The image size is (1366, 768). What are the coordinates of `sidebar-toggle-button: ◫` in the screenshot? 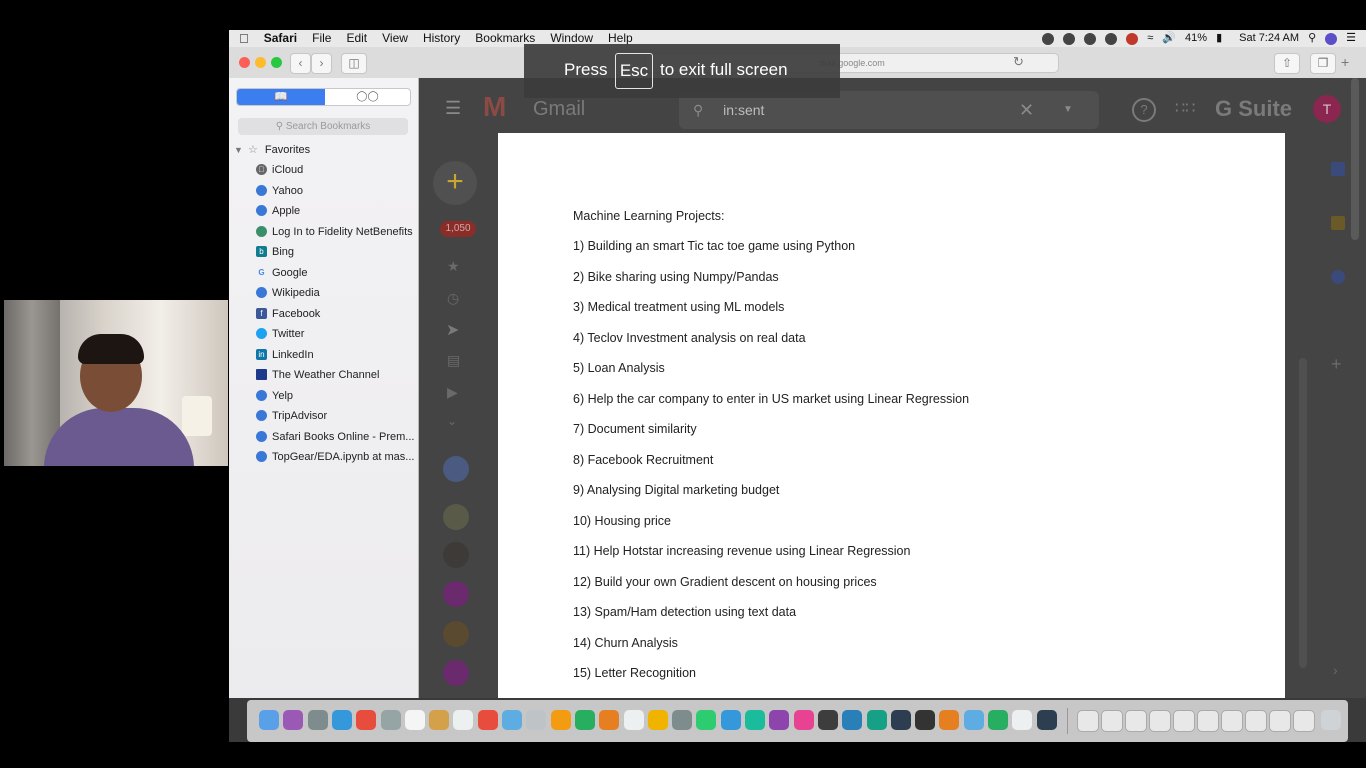 It's located at (354, 63).